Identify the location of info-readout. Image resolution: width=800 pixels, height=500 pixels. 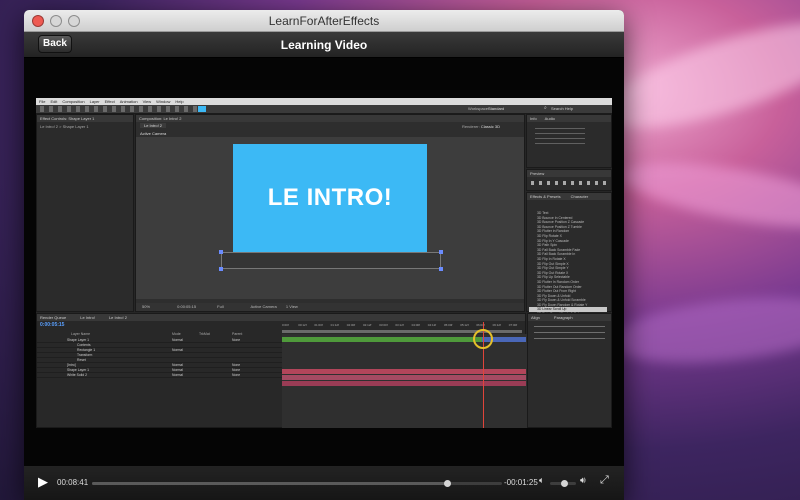
(560, 135).